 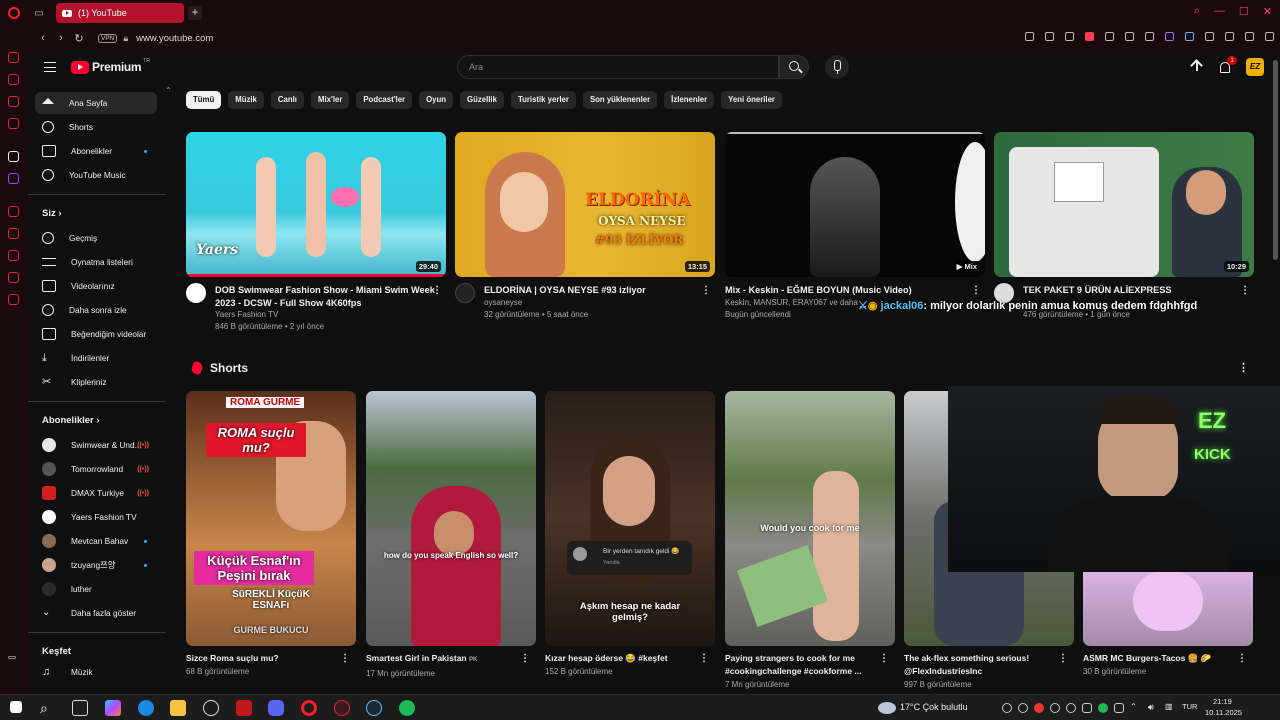 What do you see at coordinates (13, 123) in the screenshot?
I see `messenger-icon` at bounding box center [13, 123].